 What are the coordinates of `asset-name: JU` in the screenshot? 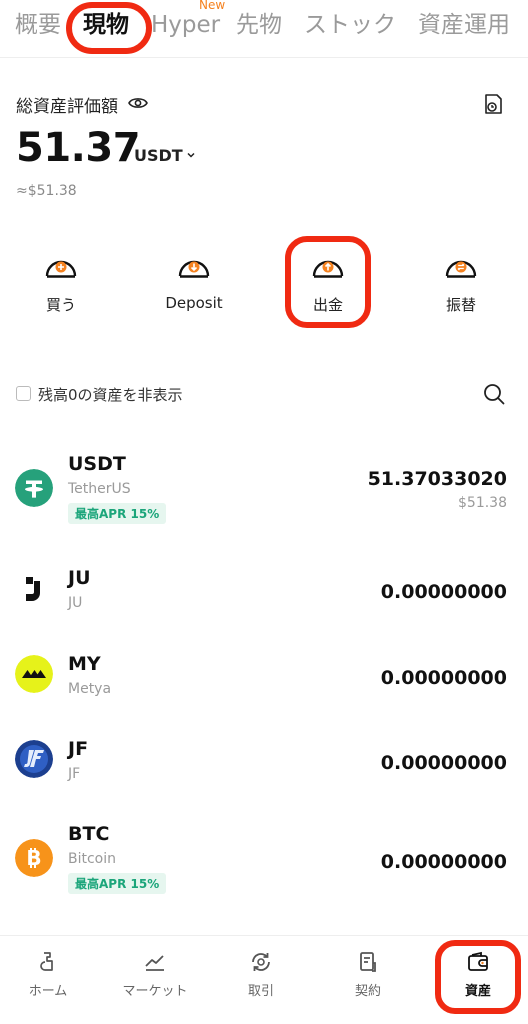 It's located at (75, 603).